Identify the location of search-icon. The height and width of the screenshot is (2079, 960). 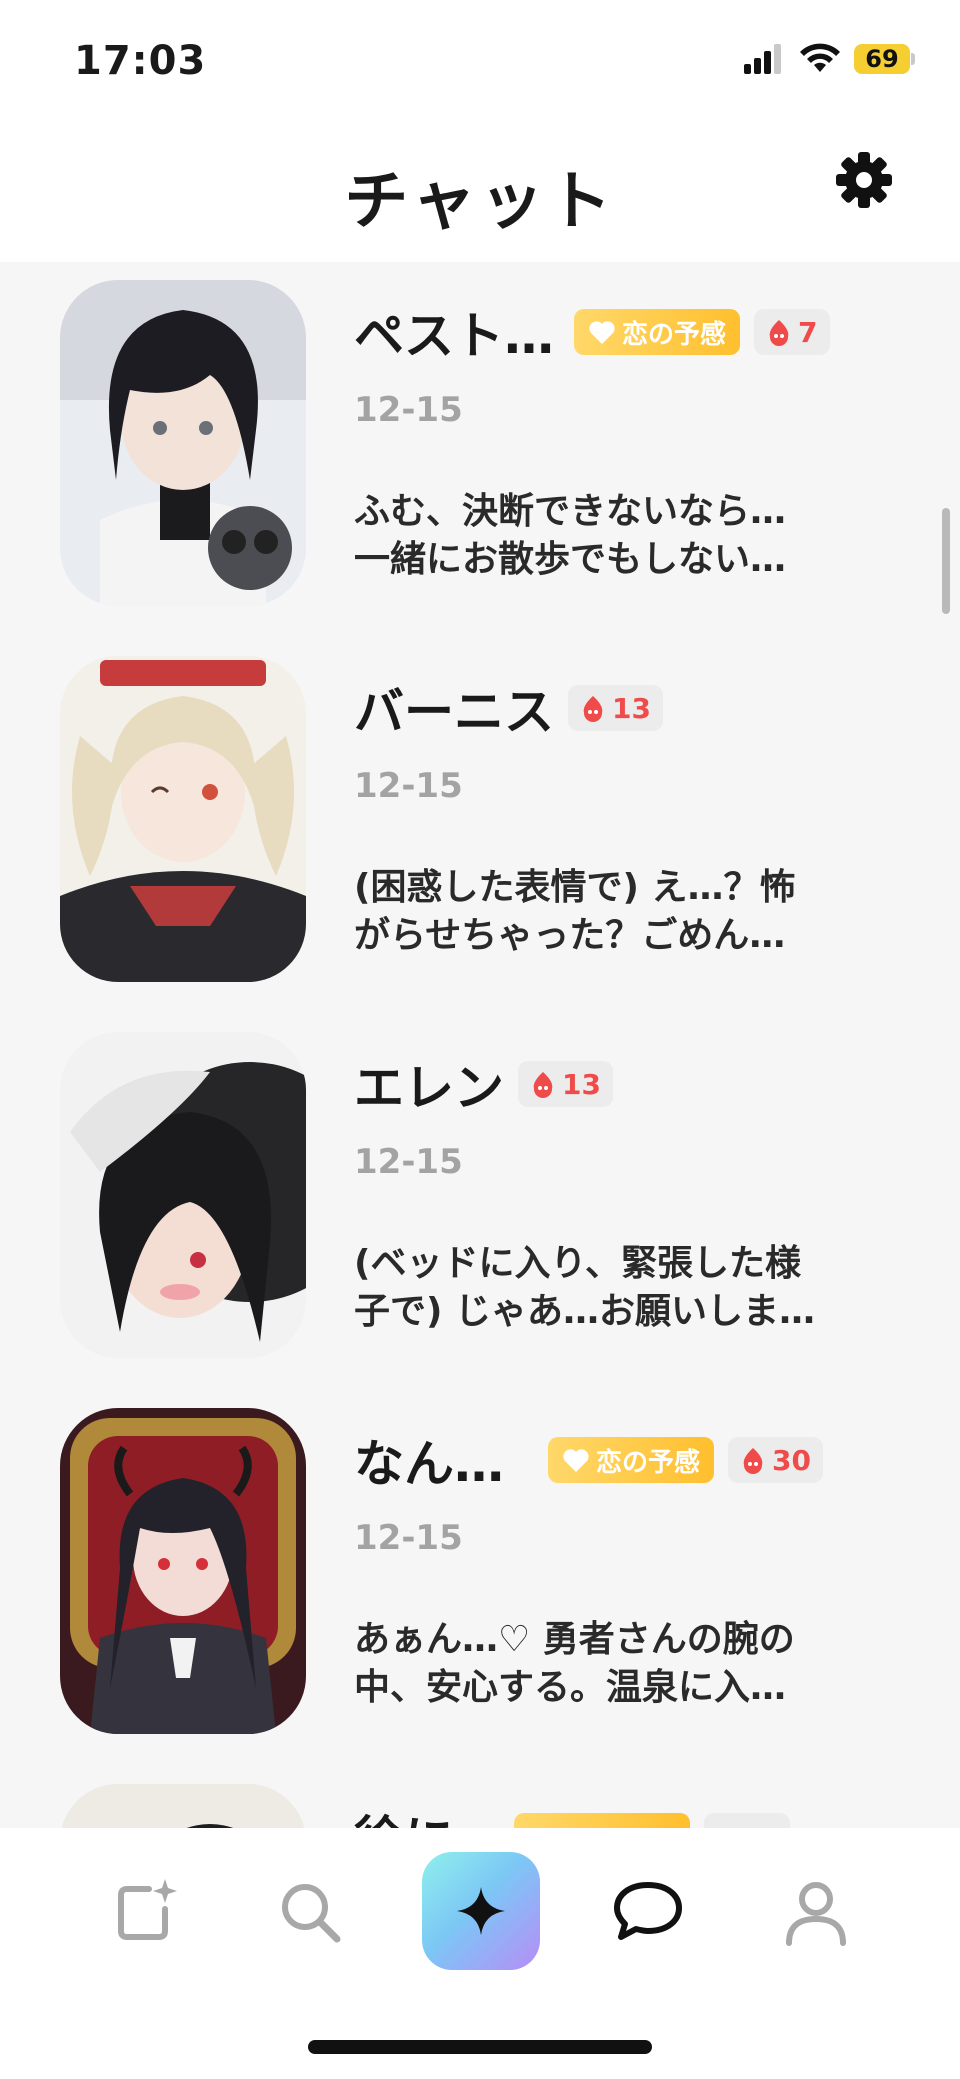
(311, 1913).